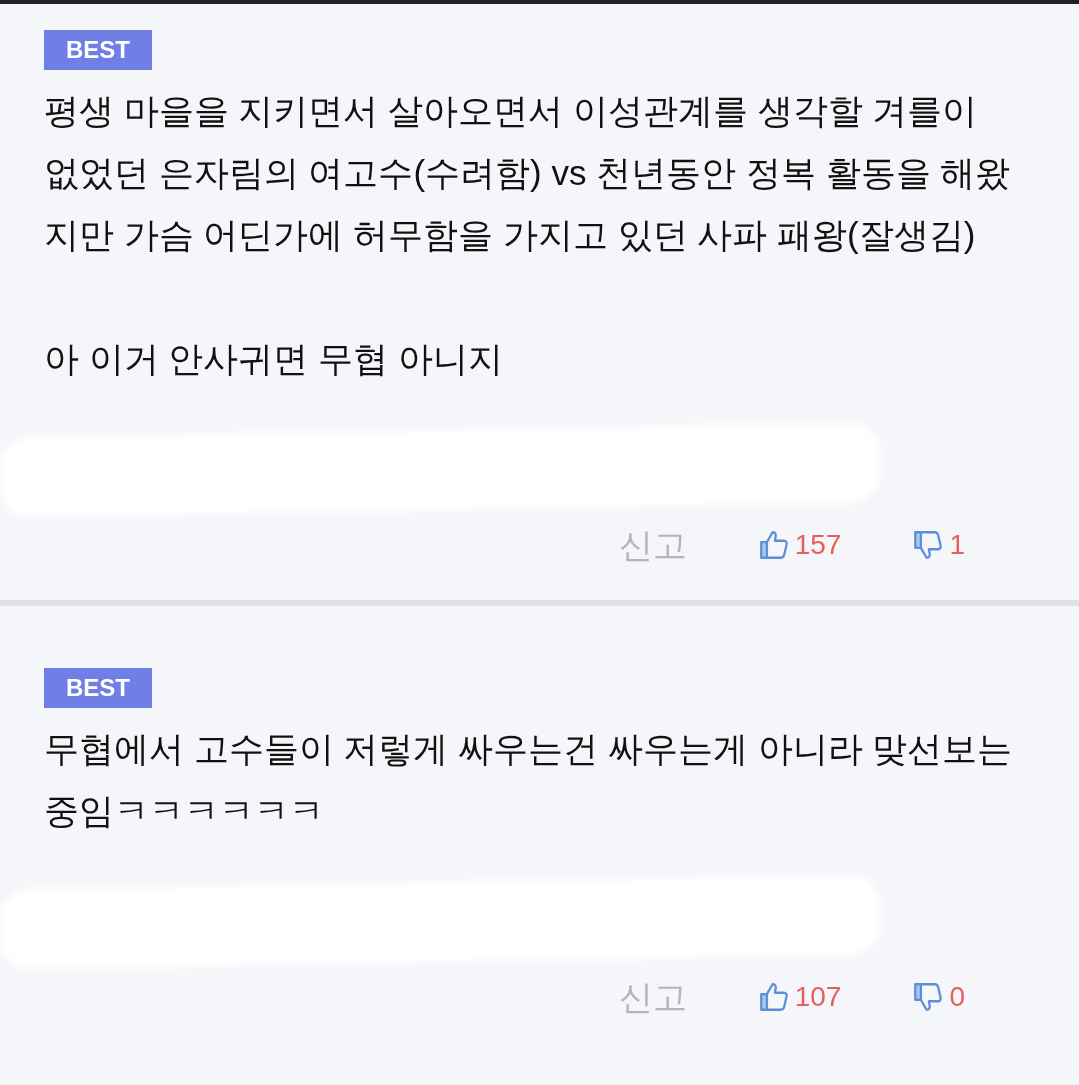 The width and height of the screenshot is (1079, 1085). Describe the element at coordinates (799, 545) in the screenshot. I see `like-button: 157` at that location.